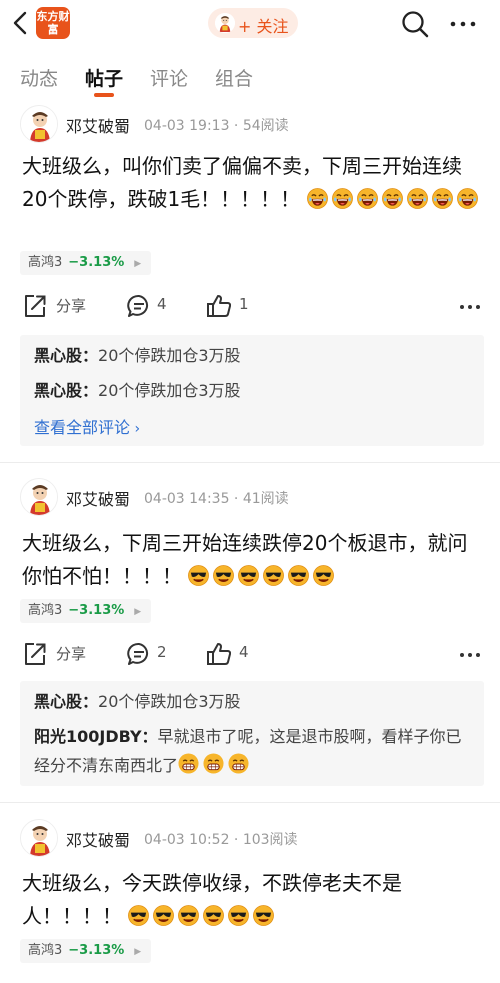 The image size is (500, 983). I want to click on comment-button: 4, so click(151, 306).